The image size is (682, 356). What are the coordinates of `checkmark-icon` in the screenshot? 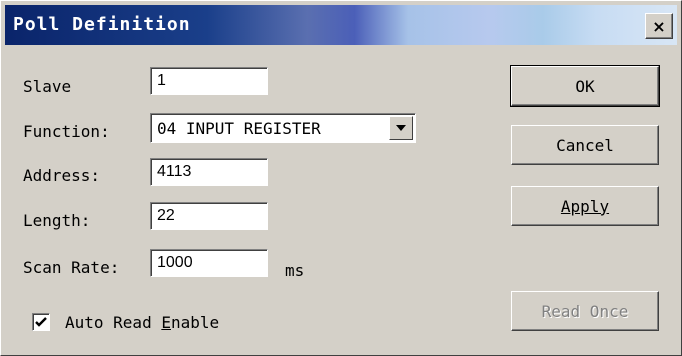 It's located at (41, 322).